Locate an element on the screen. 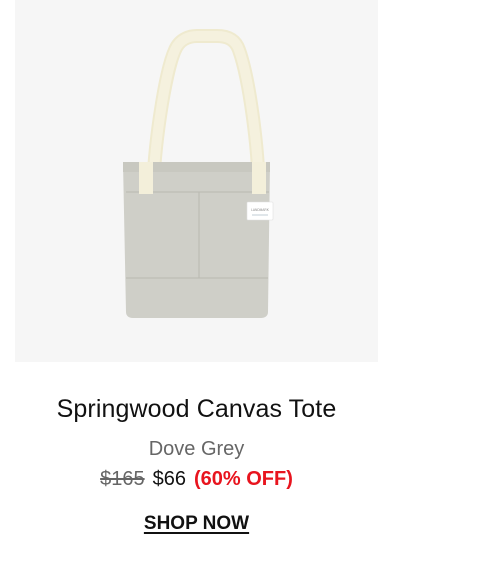 The width and height of the screenshot is (488, 567). strap-end-right is located at coordinates (259, 178).